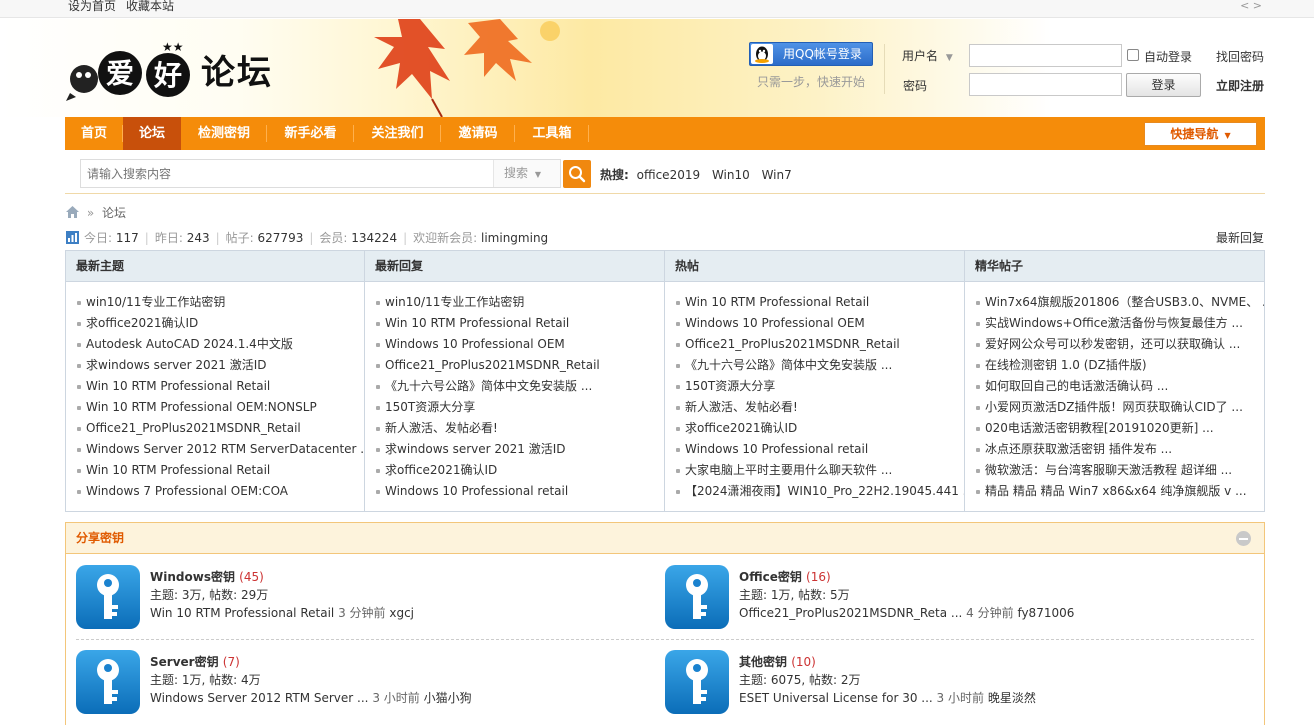 The width and height of the screenshot is (1314, 725). I want to click on hot-keyword: Win7, so click(777, 175).